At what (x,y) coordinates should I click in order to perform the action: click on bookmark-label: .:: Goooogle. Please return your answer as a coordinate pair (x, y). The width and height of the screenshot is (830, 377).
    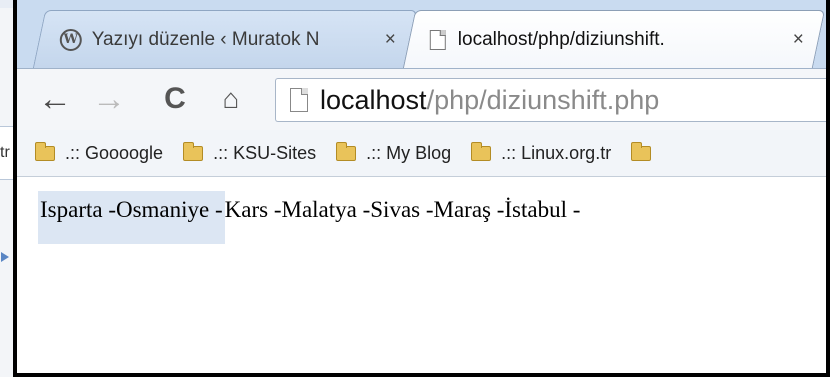
    Looking at the image, I should click on (114, 152).